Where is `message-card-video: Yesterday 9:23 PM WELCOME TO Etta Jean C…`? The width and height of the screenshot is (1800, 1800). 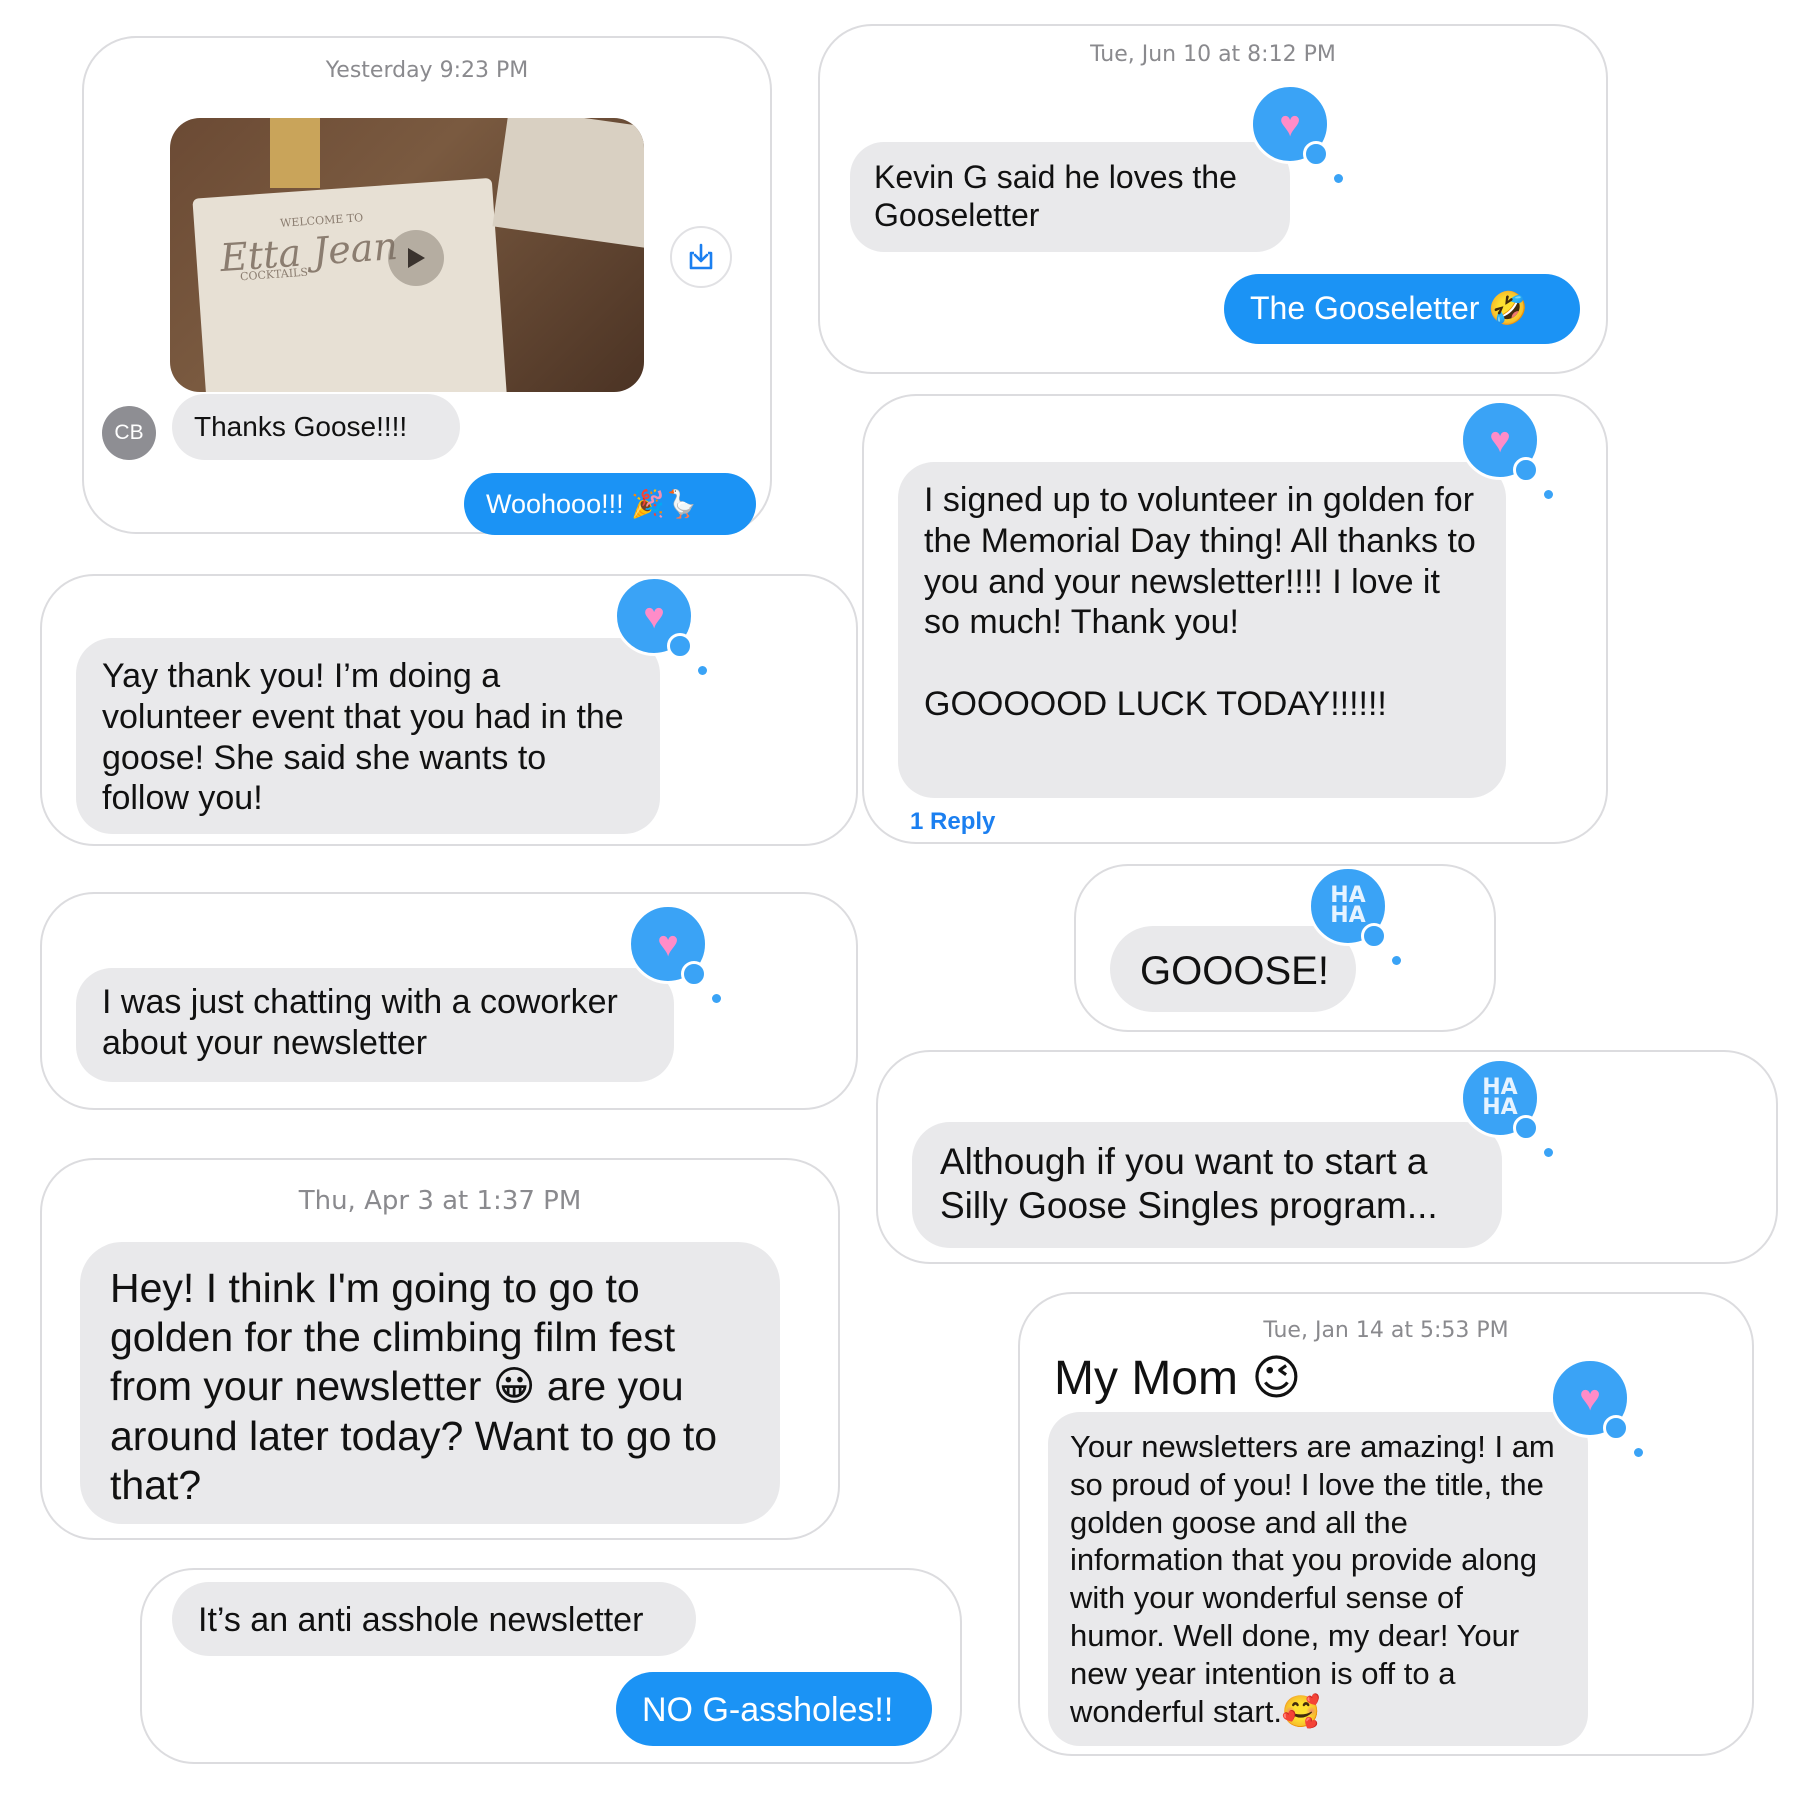
message-card-video: Yesterday 9:23 PM WELCOME TO Etta Jean C… is located at coordinates (427, 285).